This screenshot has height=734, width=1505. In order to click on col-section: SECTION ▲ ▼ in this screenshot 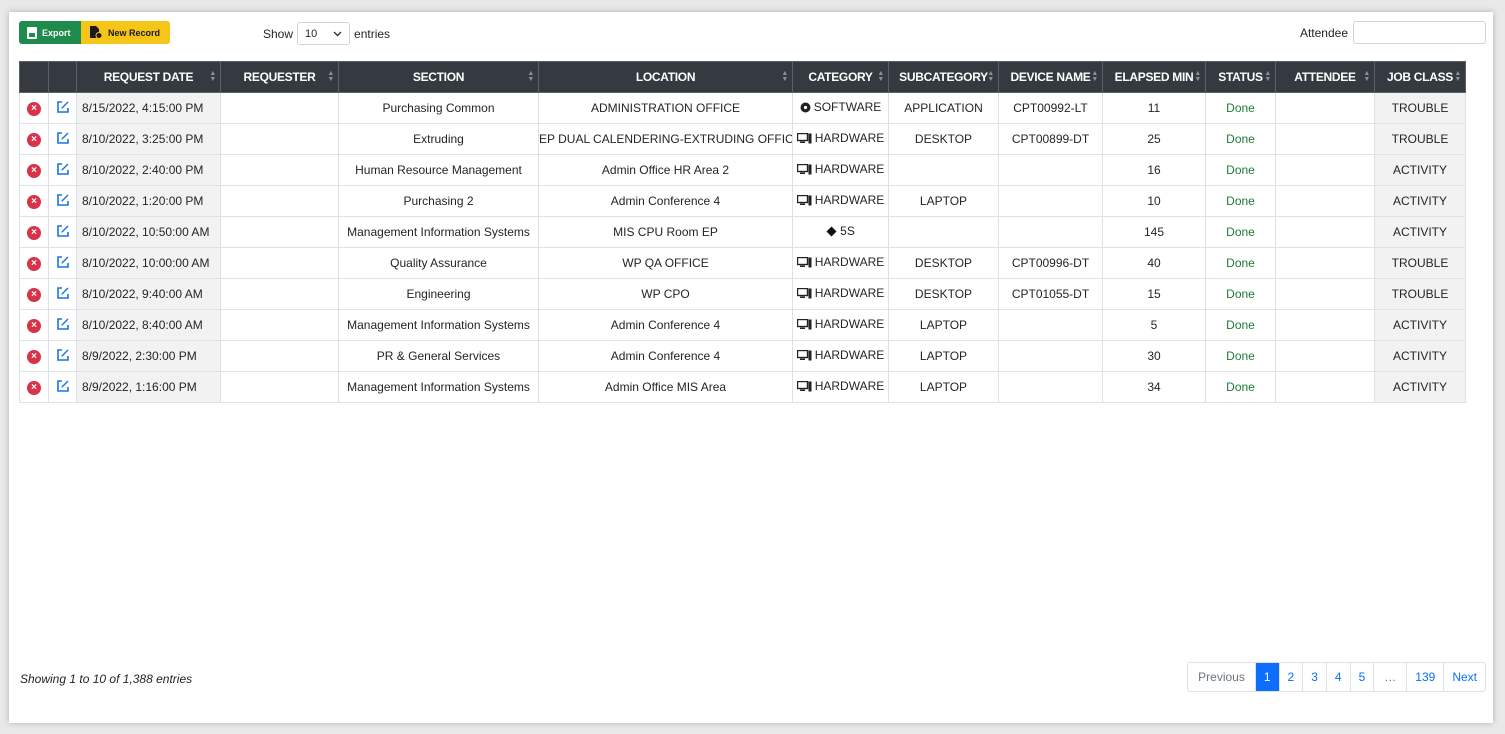, I will do `click(438, 77)`.